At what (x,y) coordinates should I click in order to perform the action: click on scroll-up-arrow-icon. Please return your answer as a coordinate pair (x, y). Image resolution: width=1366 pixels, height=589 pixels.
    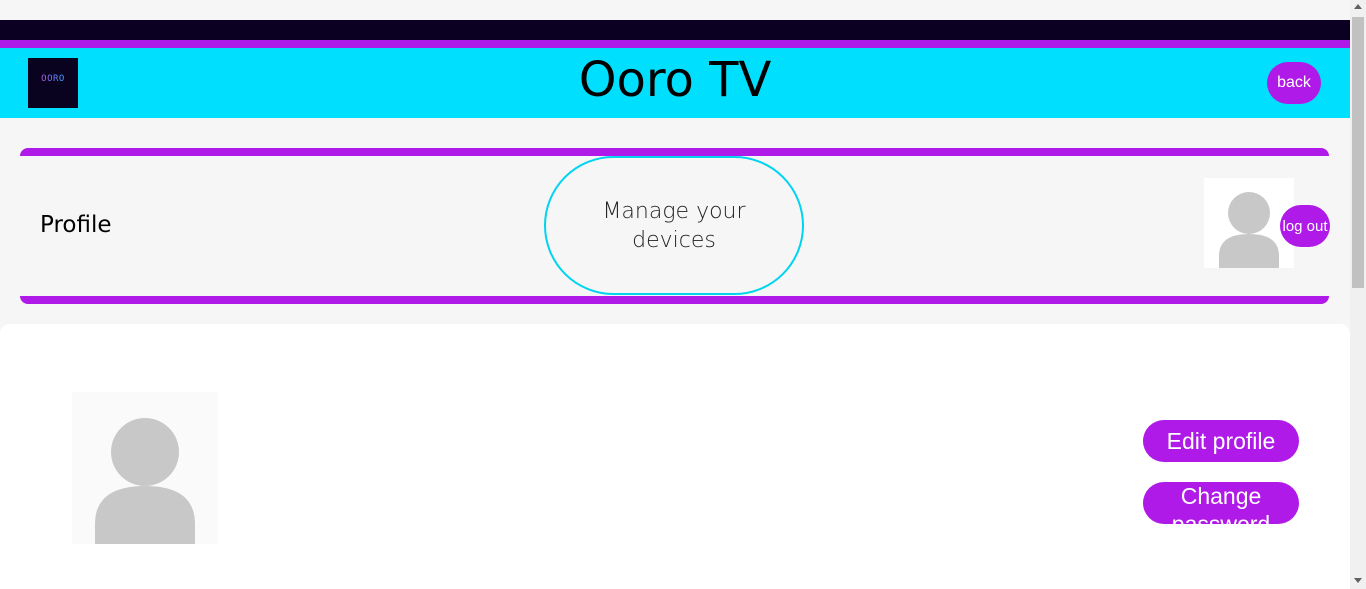
    Looking at the image, I should click on (1358, 6).